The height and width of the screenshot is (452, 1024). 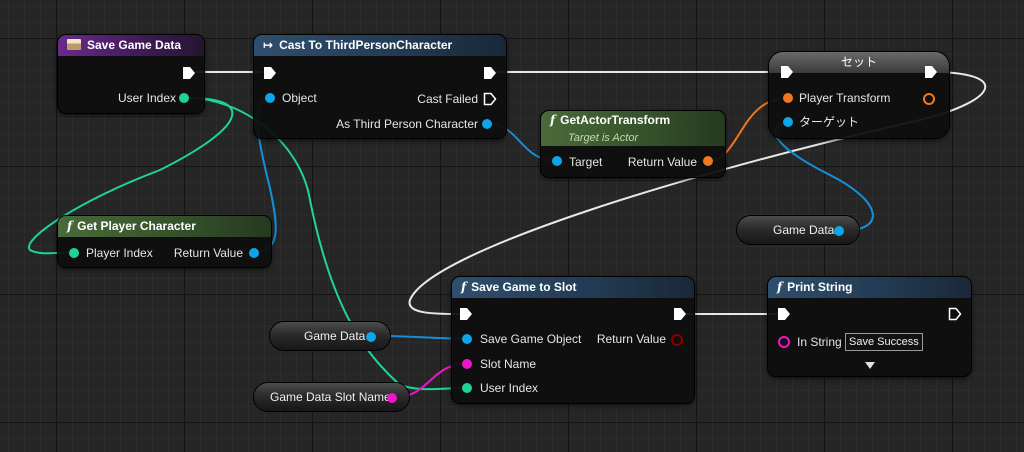 I want to click on print-string-node: f Print String In String Save Success, so click(x=869, y=326).